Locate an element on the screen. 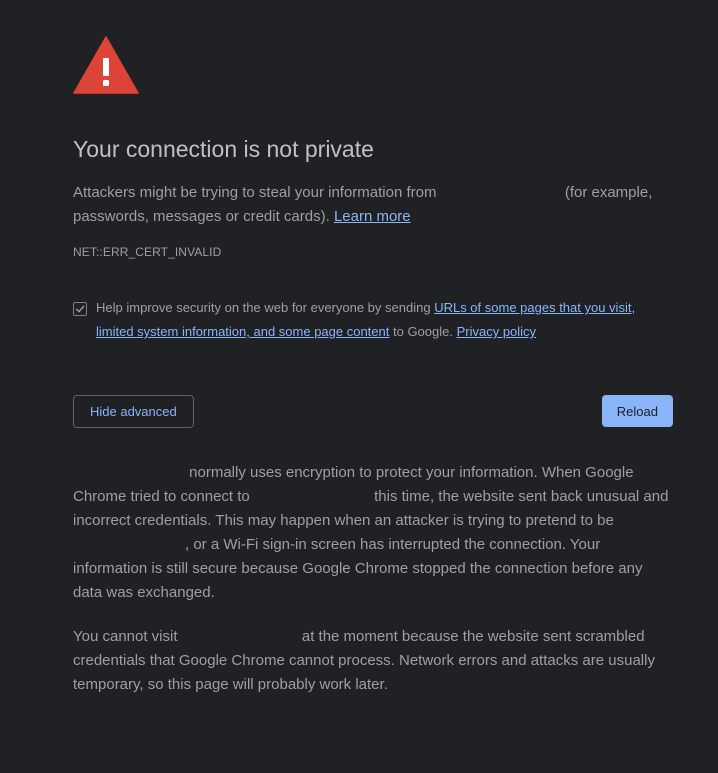 The height and width of the screenshot is (773, 718). warning-triangle-icon is located at coordinates (106, 65).